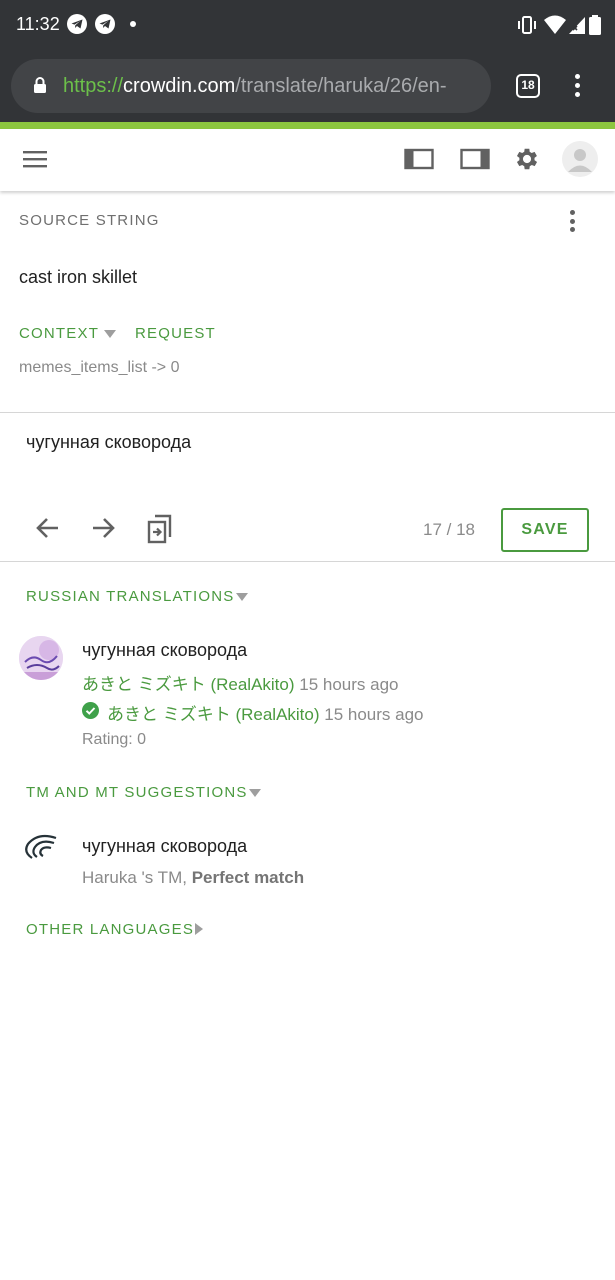 This screenshot has width=615, height=1280. I want to click on save-button: SAVE, so click(545, 530).